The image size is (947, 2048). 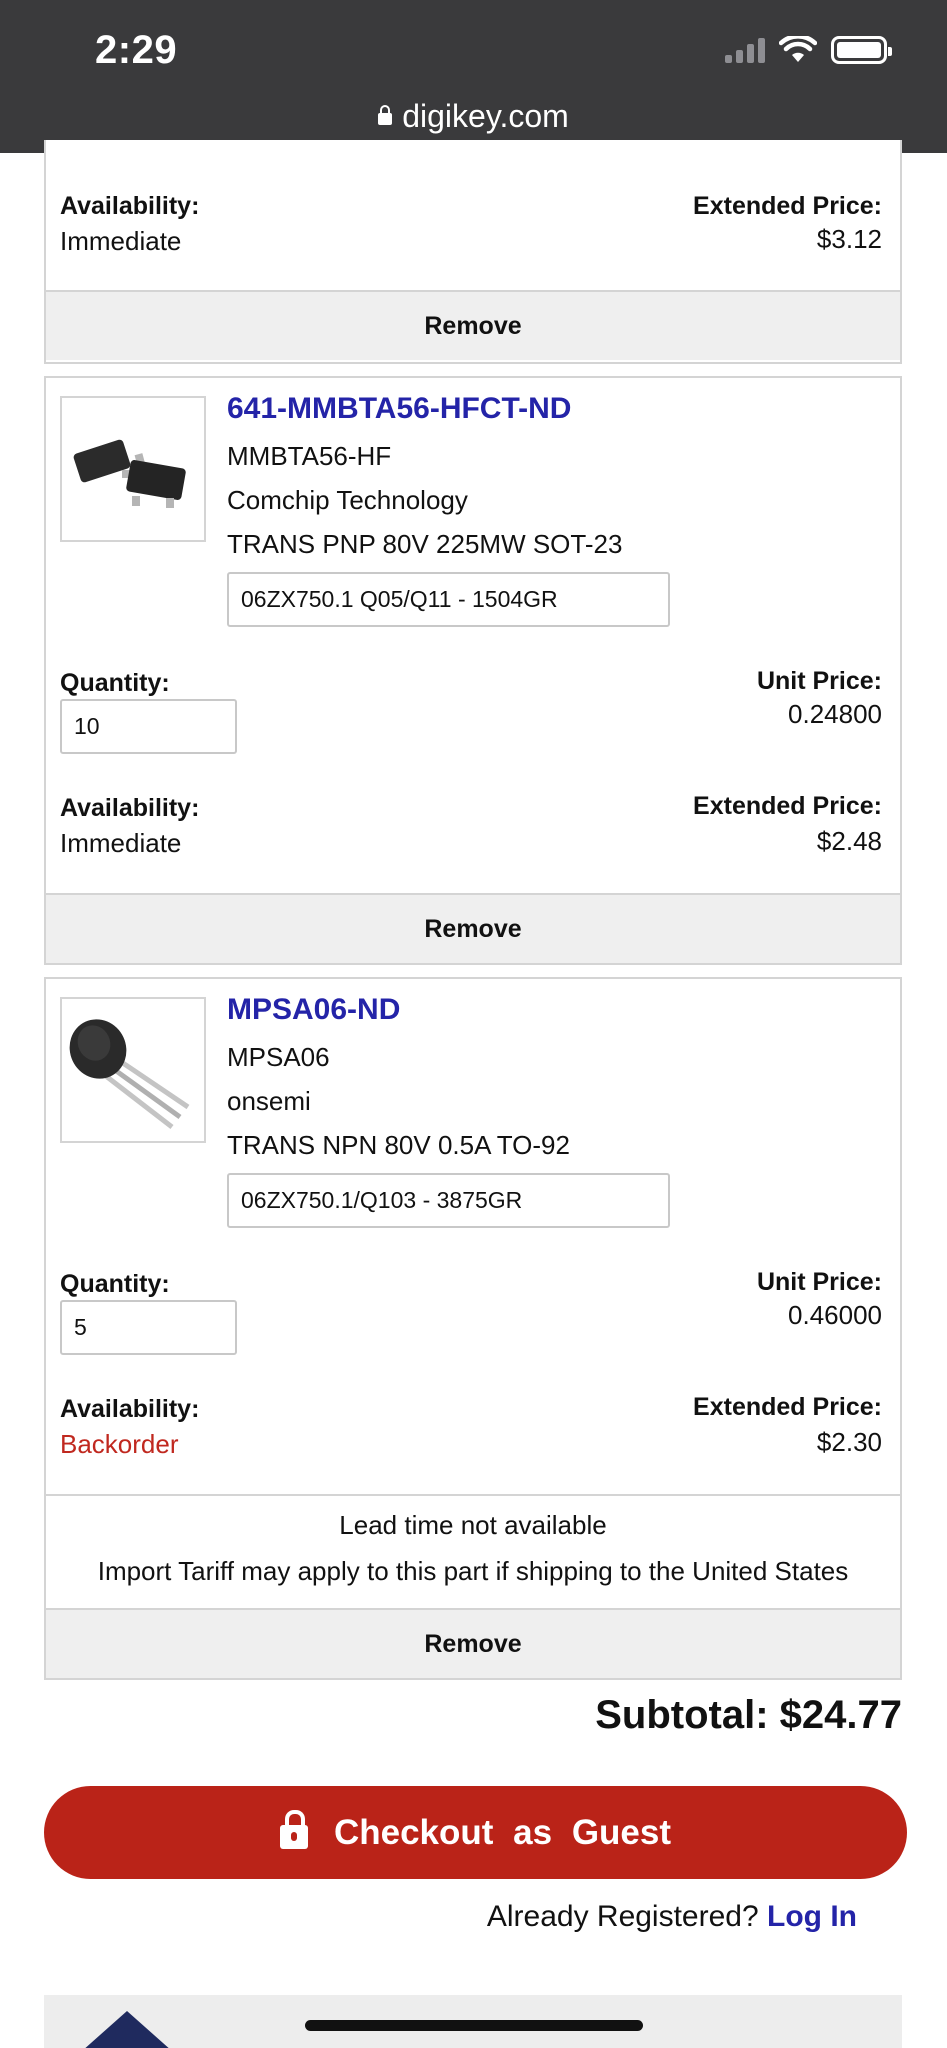 What do you see at coordinates (399, 409) in the screenshot?
I see `part-number-link: 641-MMBTA56-HFCT-ND` at bounding box center [399, 409].